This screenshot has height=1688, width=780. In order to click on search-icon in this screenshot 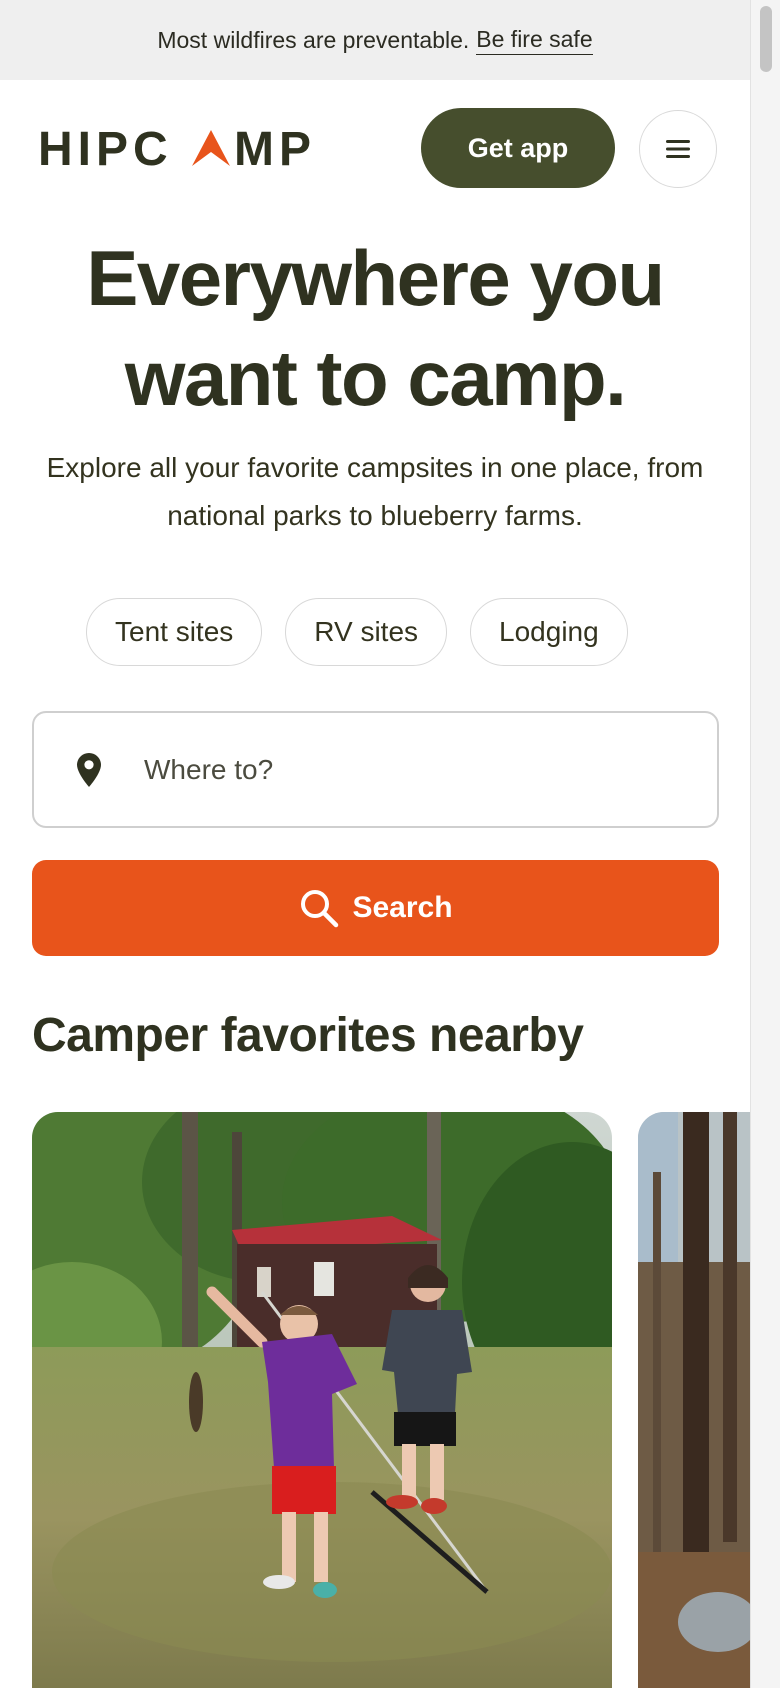, I will do `click(320, 909)`.